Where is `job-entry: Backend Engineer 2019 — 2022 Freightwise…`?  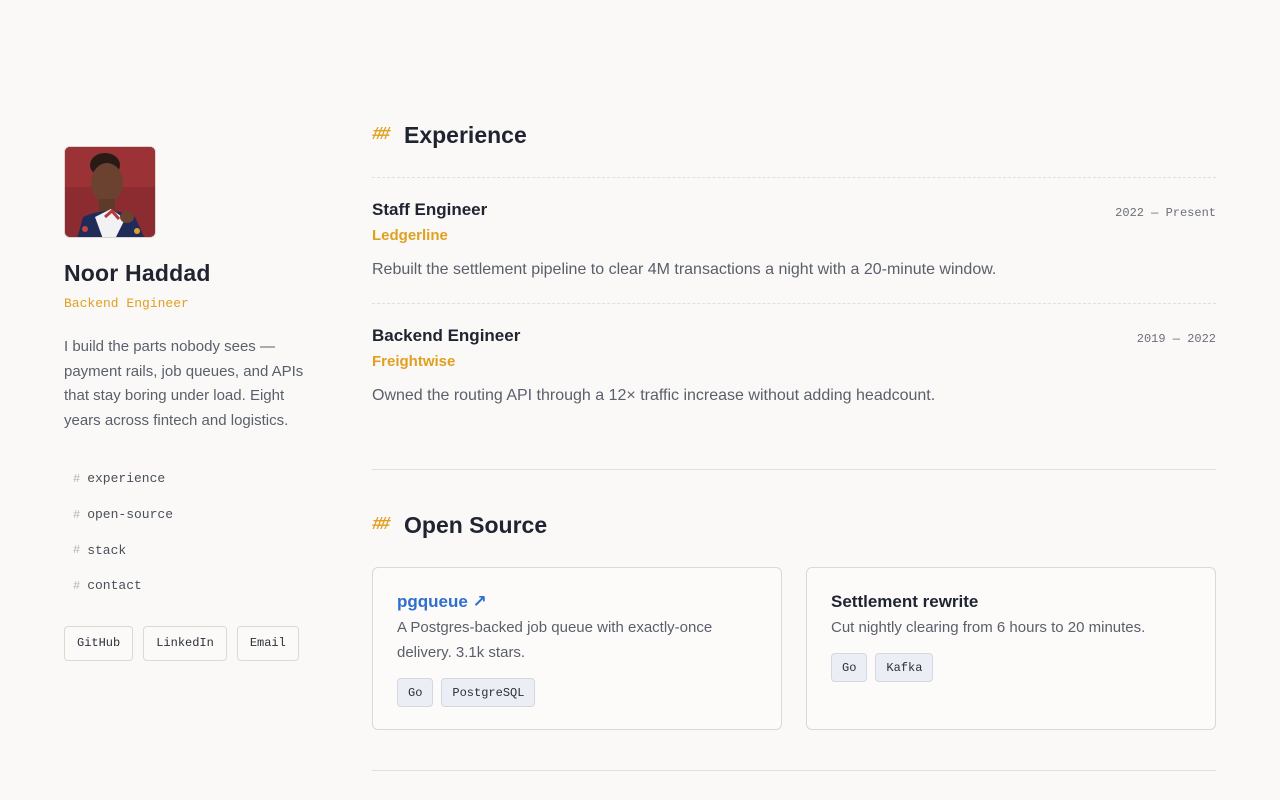 job-entry: Backend Engineer 2019 — 2022 Freightwise… is located at coordinates (794, 366).